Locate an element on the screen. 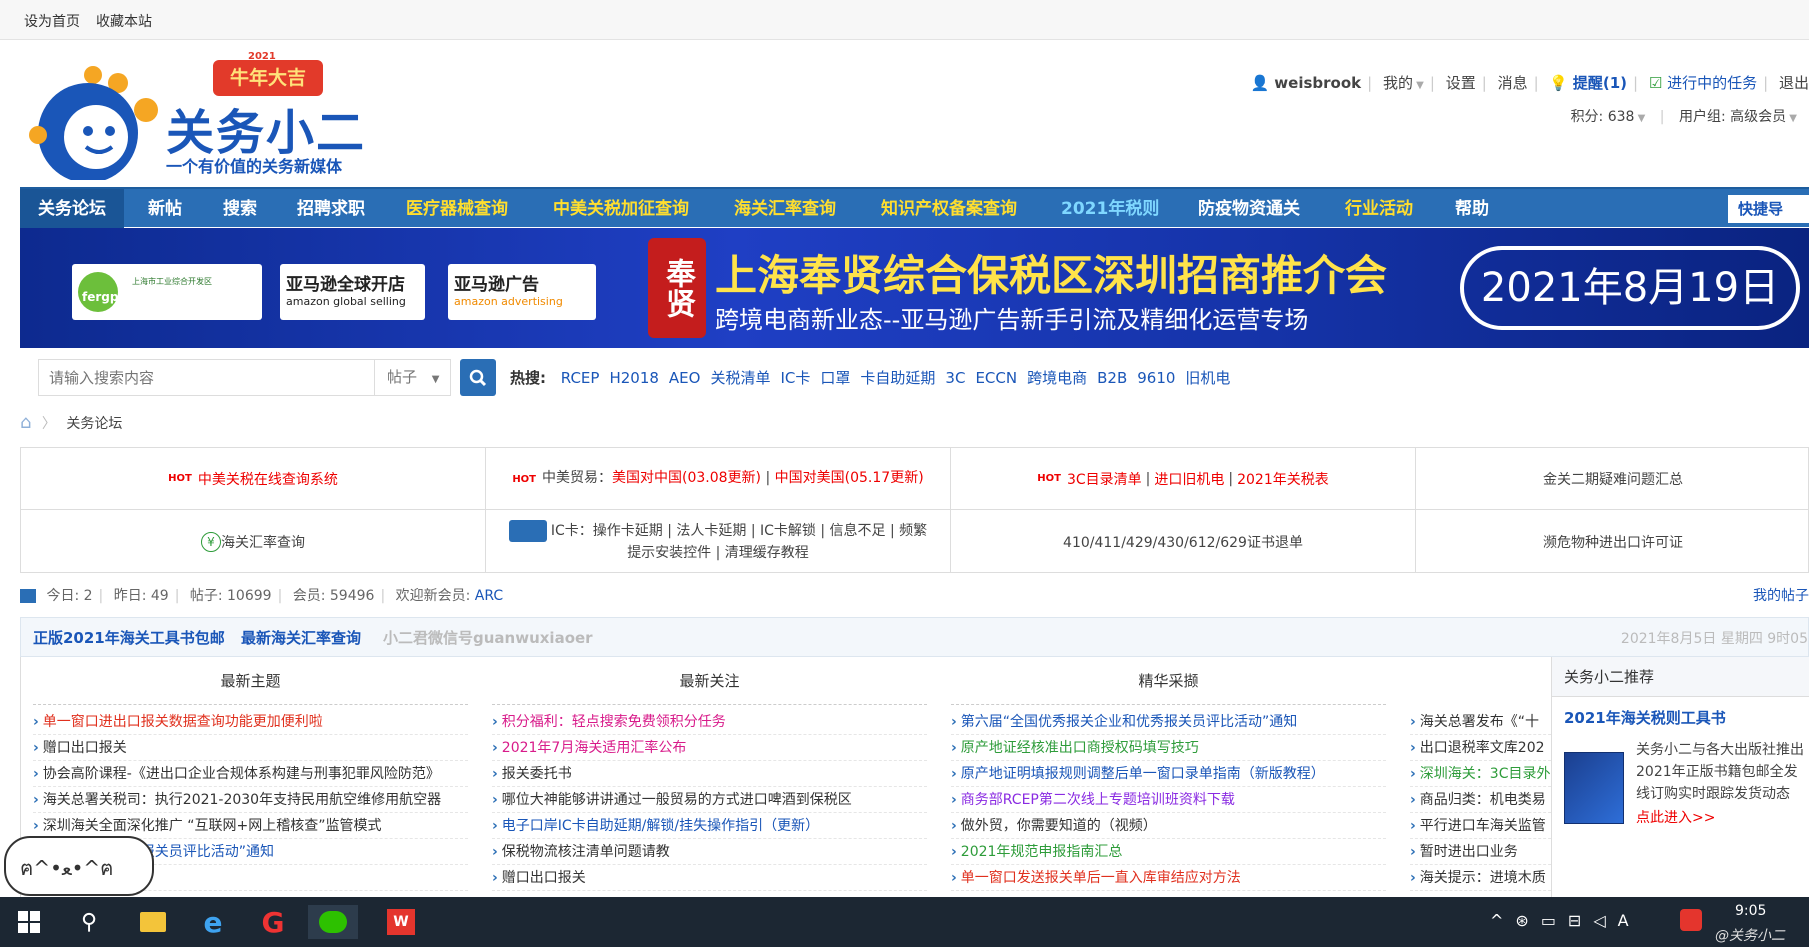  nav-search: 搜索 is located at coordinates (240, 209).